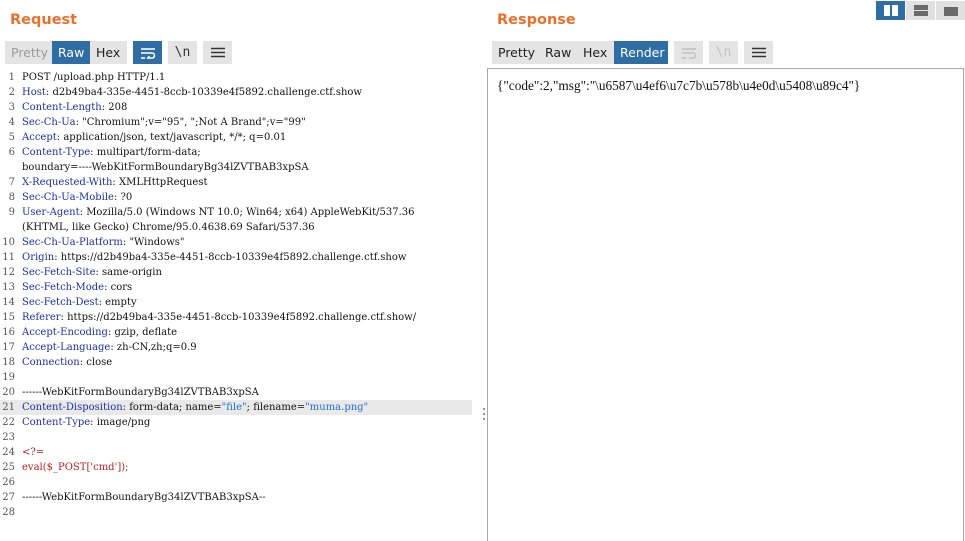 Image resolution: width=965 pixels, height=541 pixels. I want to click on string-value: "file", so click(234, 407).